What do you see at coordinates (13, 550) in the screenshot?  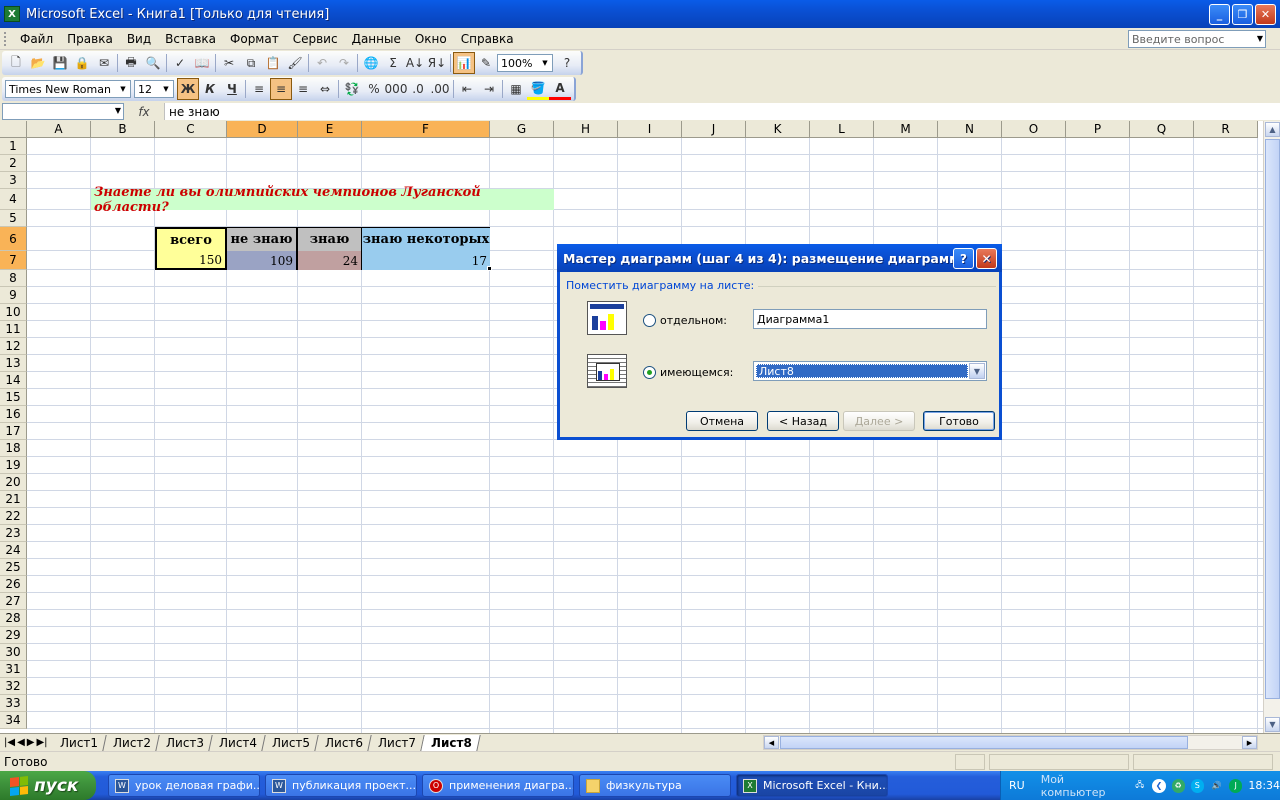 I see `row-header-24: 24` at bounding box center [13, 550].